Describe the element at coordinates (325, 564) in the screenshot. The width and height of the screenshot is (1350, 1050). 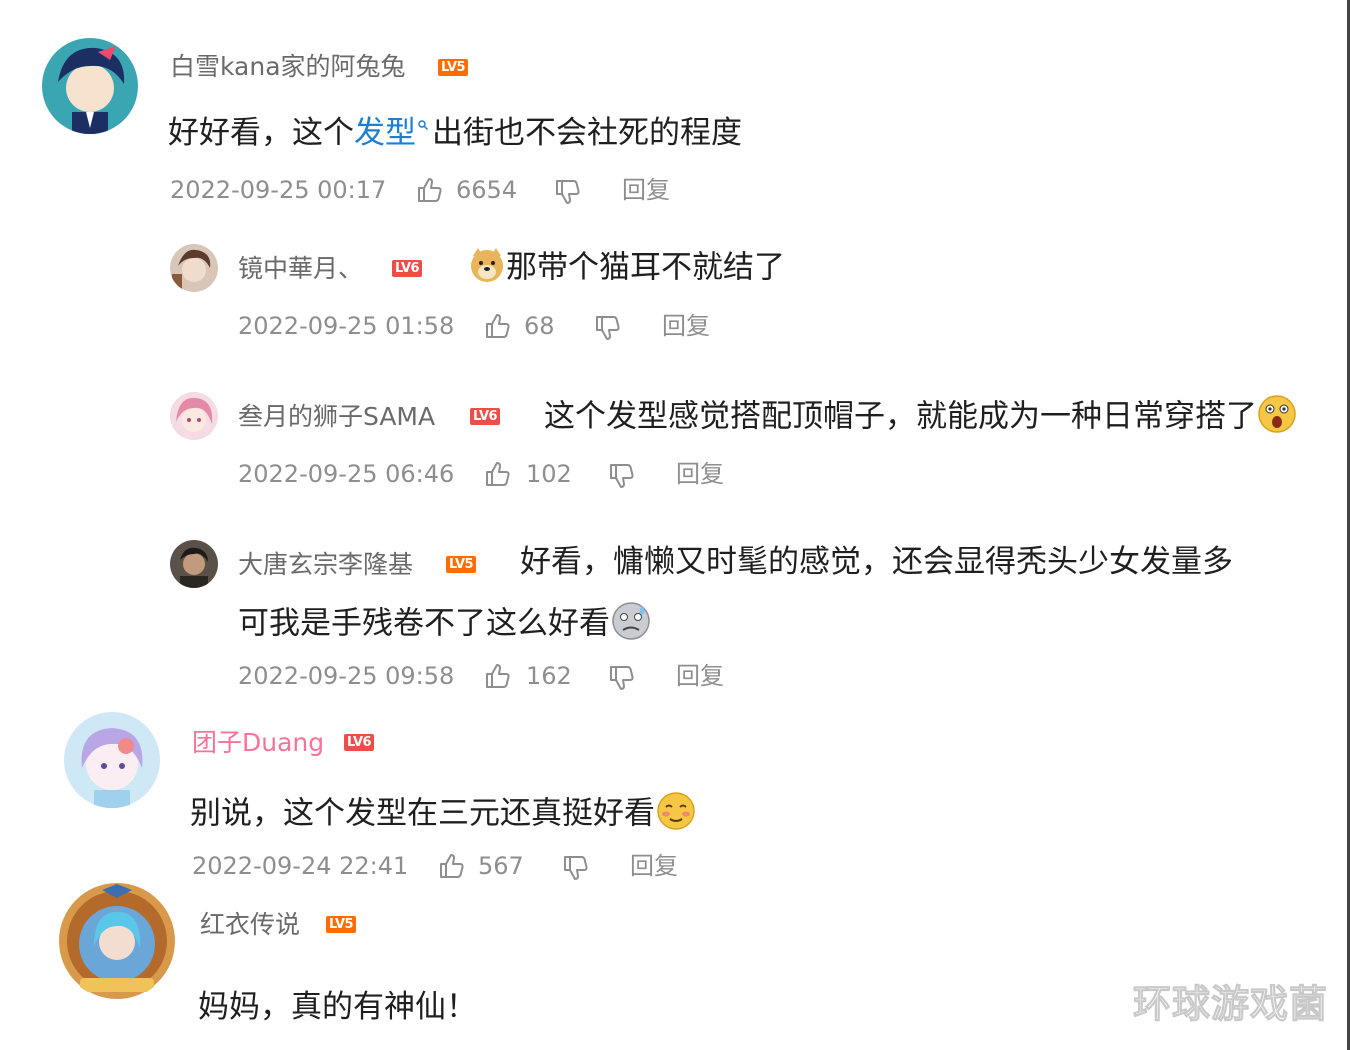
I see `username: 大唐玄宗李隆基` at that location.